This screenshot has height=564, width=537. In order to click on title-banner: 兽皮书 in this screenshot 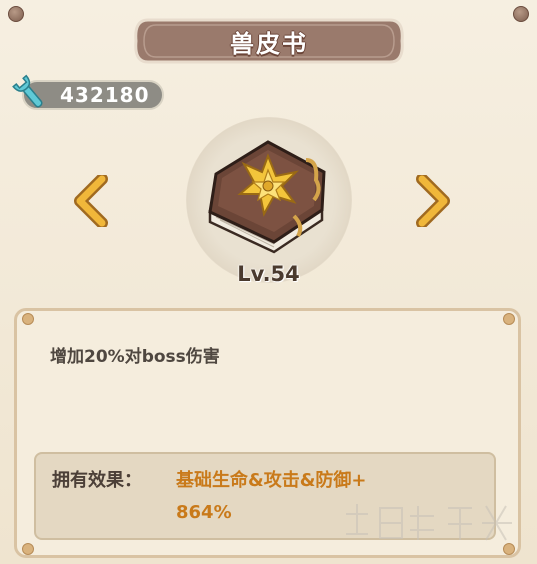, I will do `click(269, 41)`.